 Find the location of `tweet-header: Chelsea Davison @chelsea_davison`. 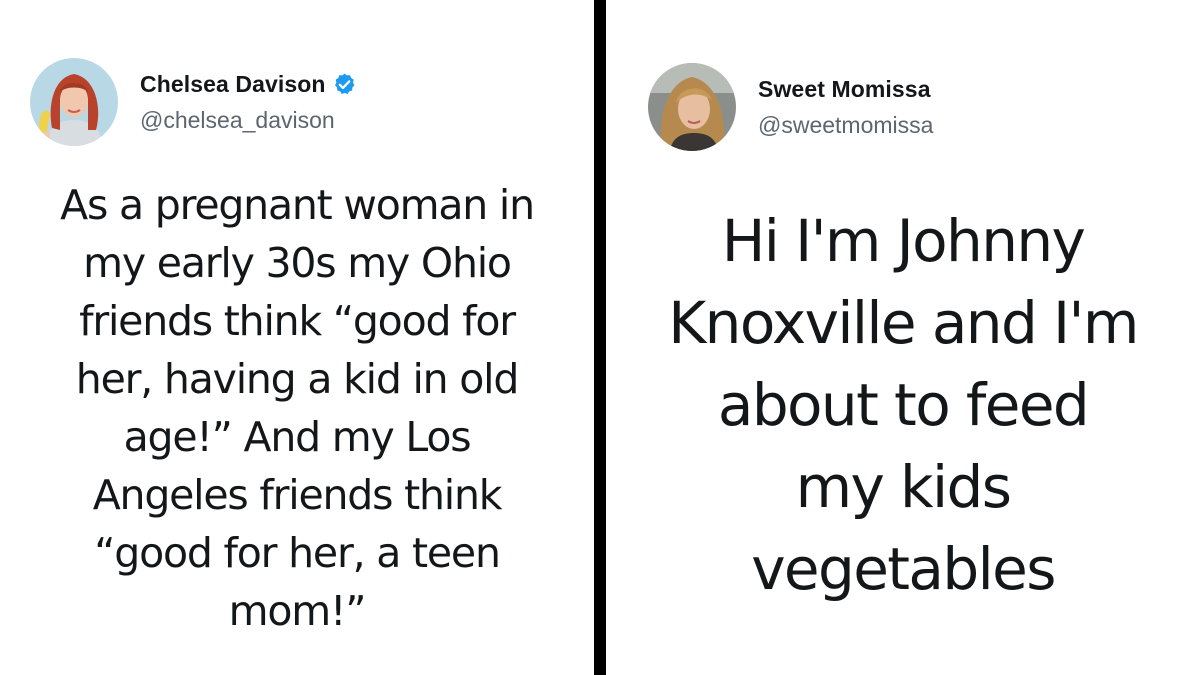

tweet-header: Chelsea Davison @chelsea_davison is located at coordinates (193, 102).